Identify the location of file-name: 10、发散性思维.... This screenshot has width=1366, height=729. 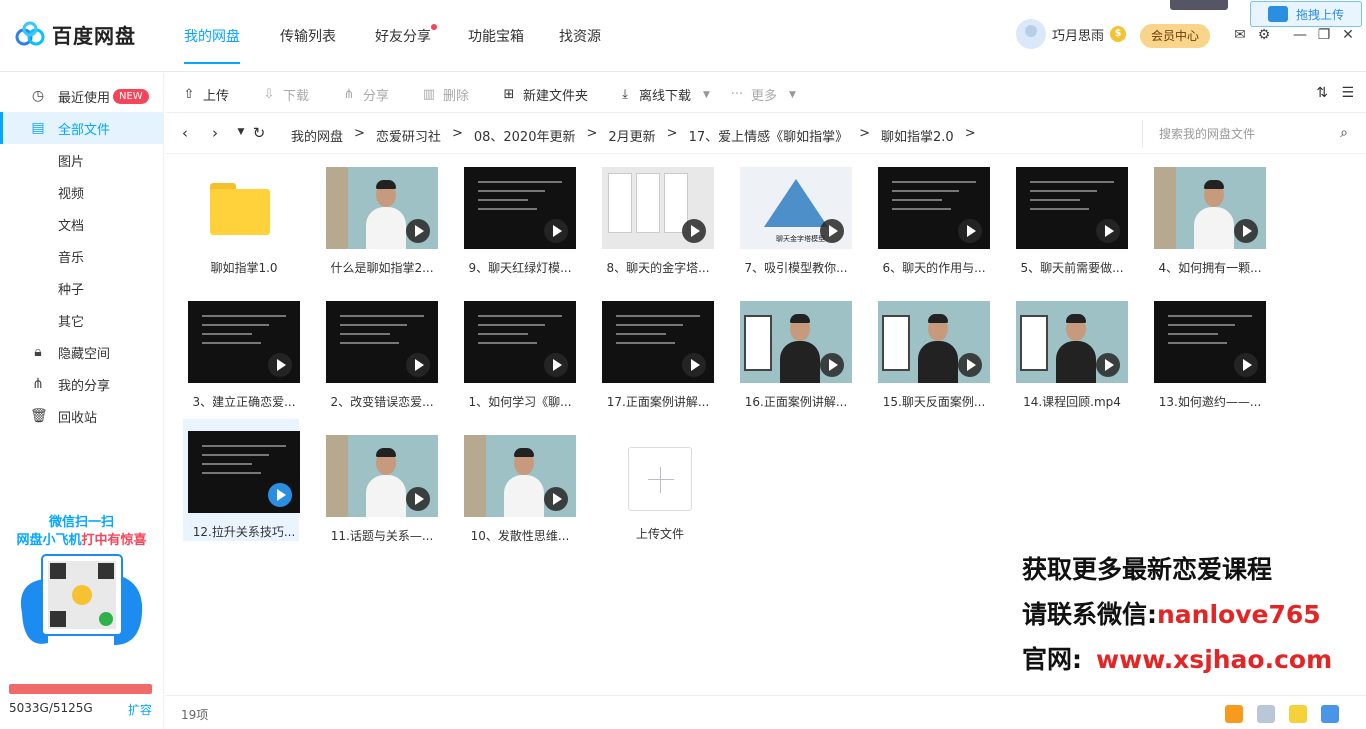
(520, 536).